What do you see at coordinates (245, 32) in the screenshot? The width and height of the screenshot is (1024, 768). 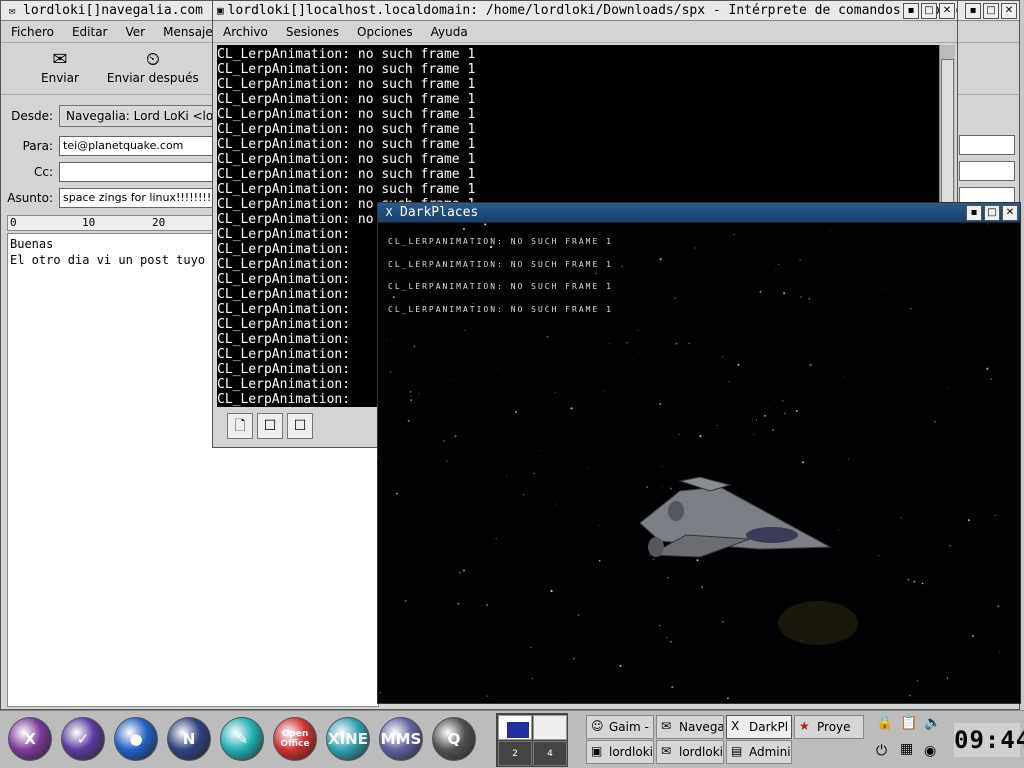 I see `menu-archivo: Archivo` at bounding box center [245, 32].